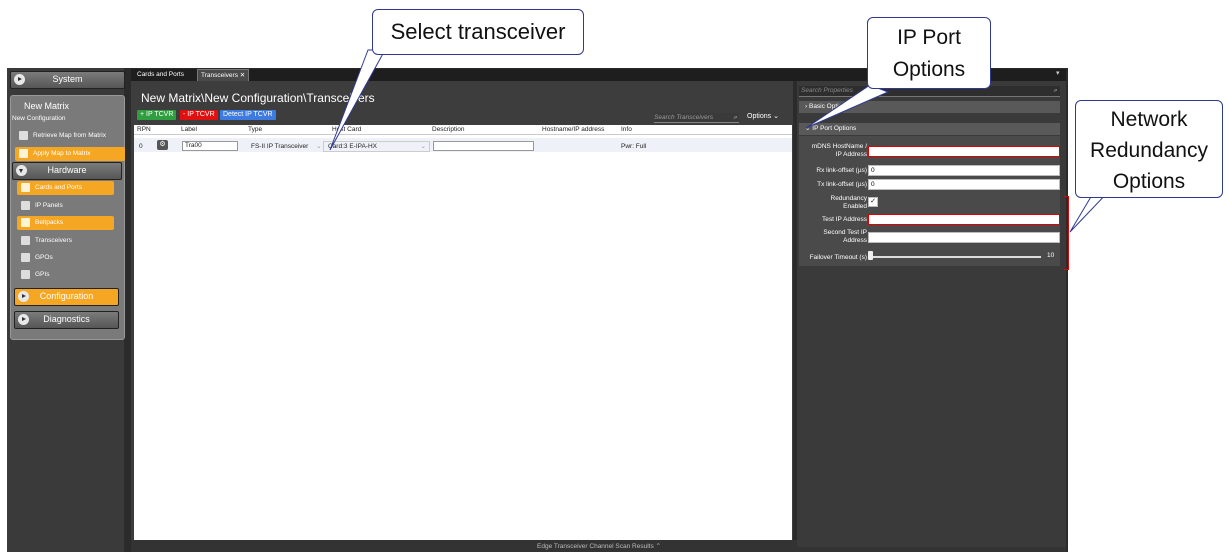 The image size is (1229, 552). Describe the element at coordinates (1149, 149) in the screenshot. I see `callout-network-redundancy: Network Redundancy Options` at that location.